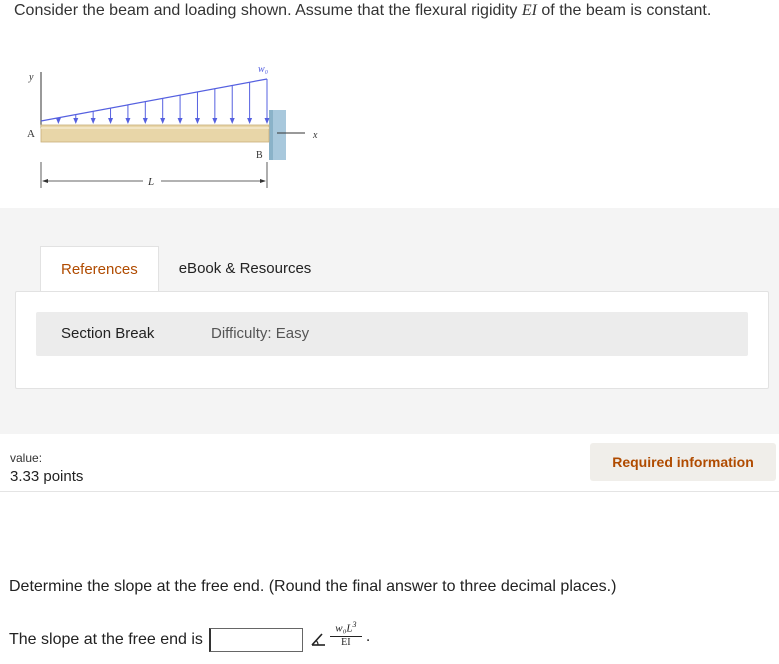  What do you see at coordinates (271, 135) in the screenshot?
I see `fixed-wall-edge` at bounding box center [271, 135].